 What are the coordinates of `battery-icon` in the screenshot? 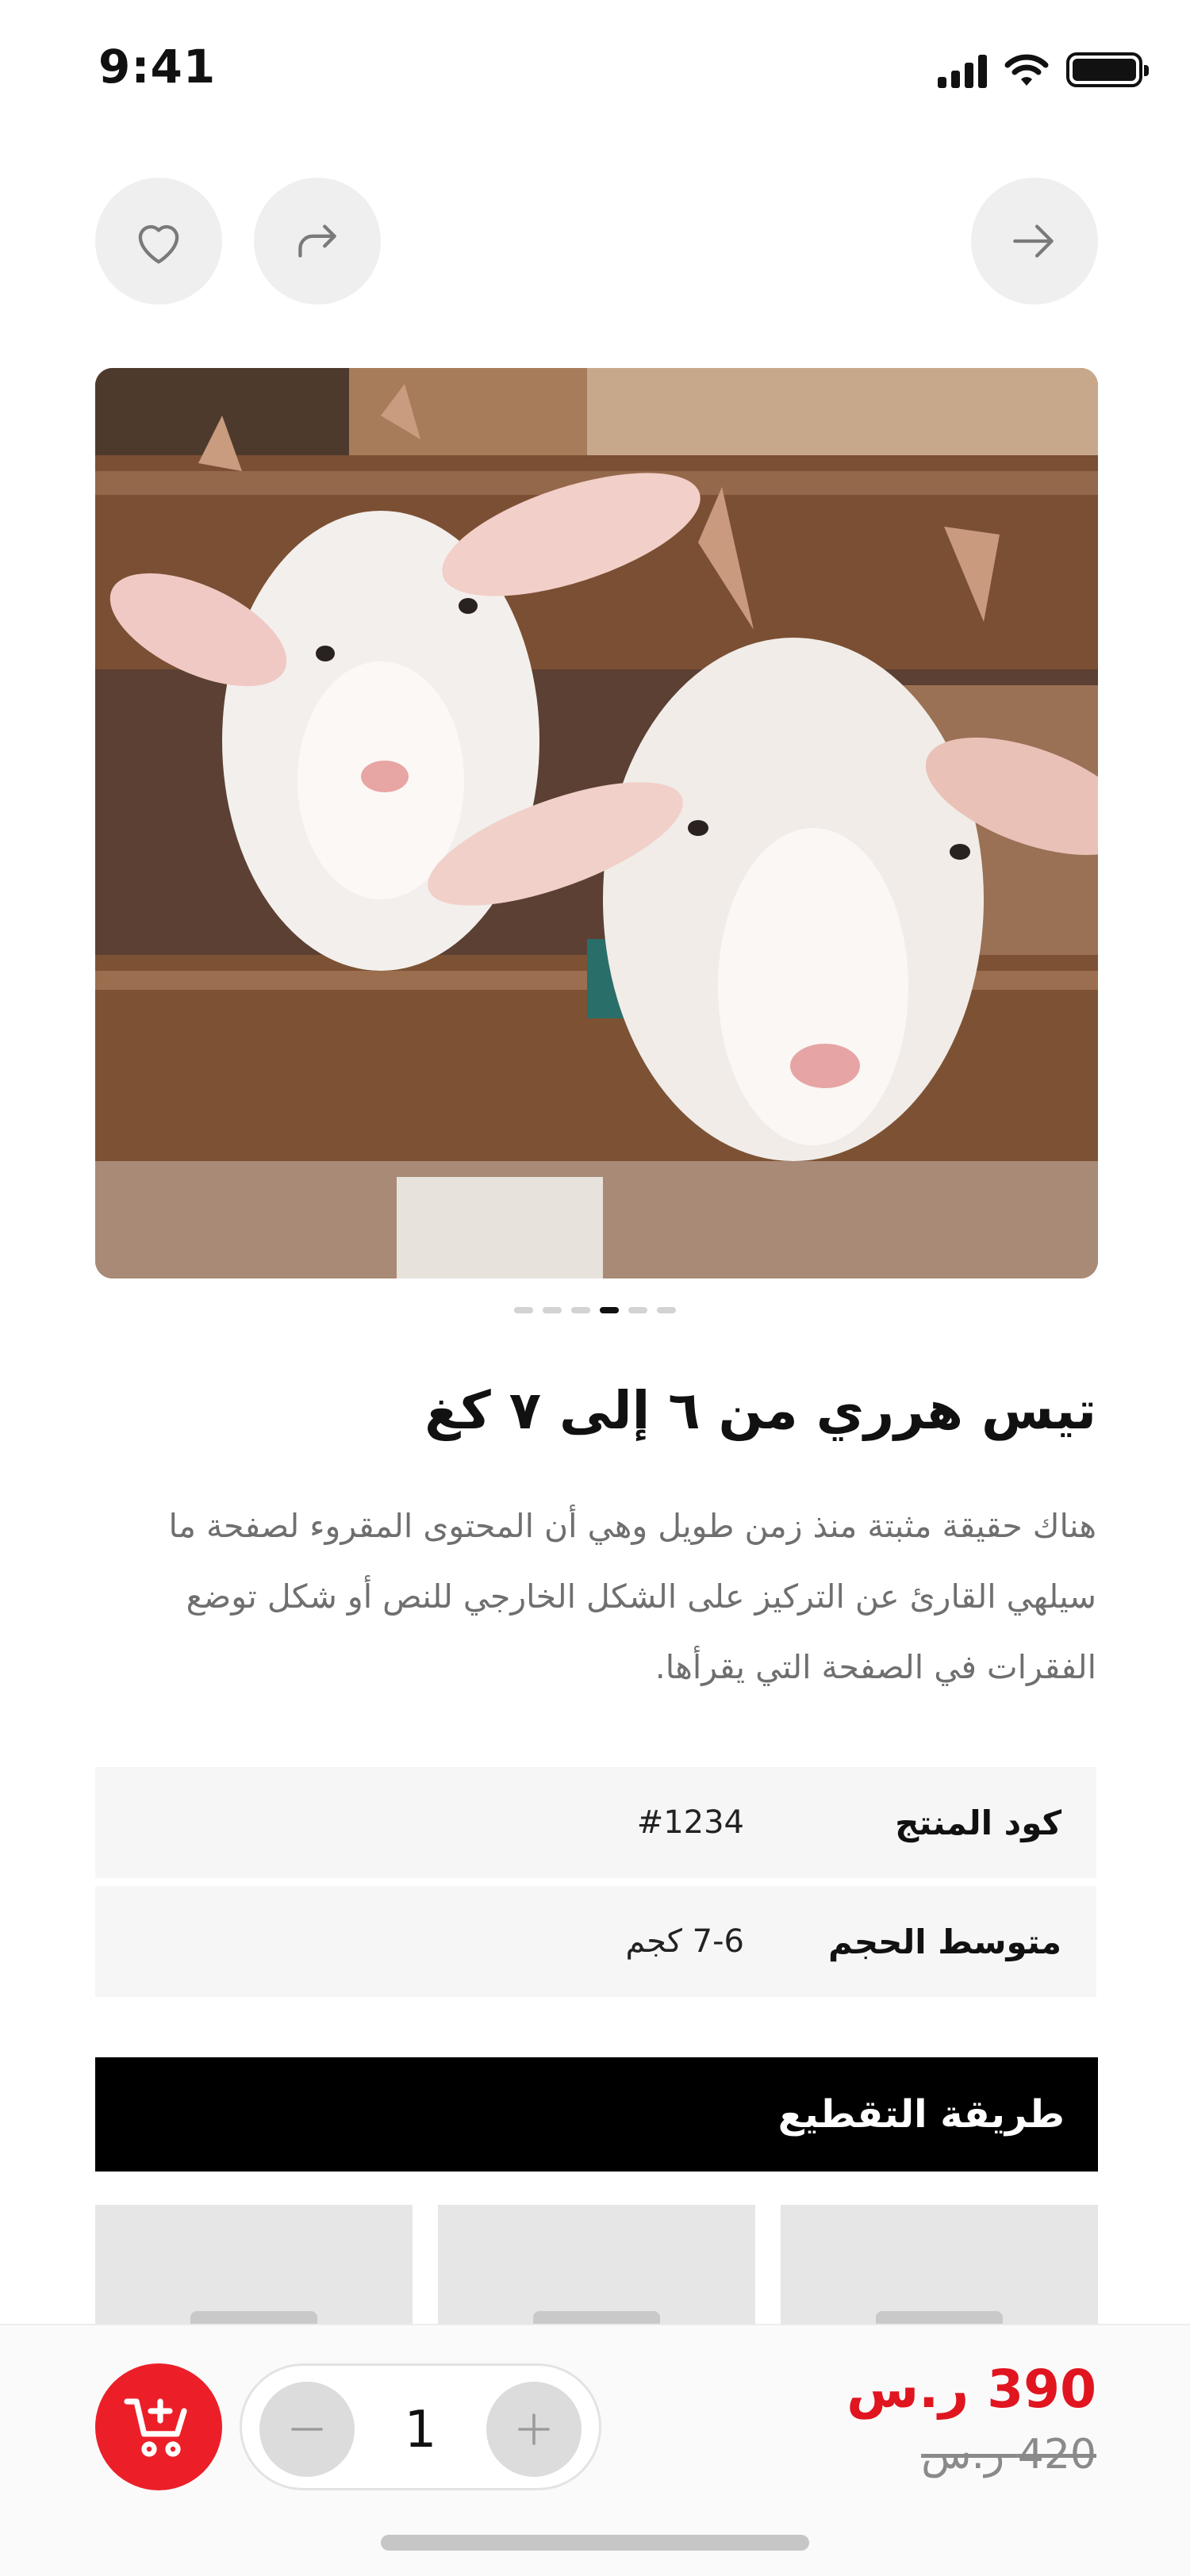 It's located at (1107, 70).